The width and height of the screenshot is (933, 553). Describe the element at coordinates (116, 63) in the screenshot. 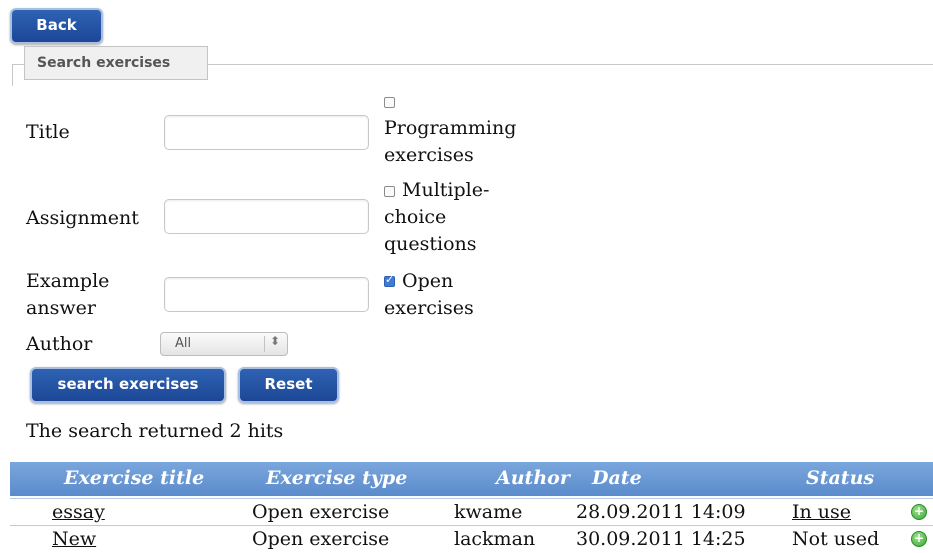

I see `search-panel-legend: Search exercises` at that location.